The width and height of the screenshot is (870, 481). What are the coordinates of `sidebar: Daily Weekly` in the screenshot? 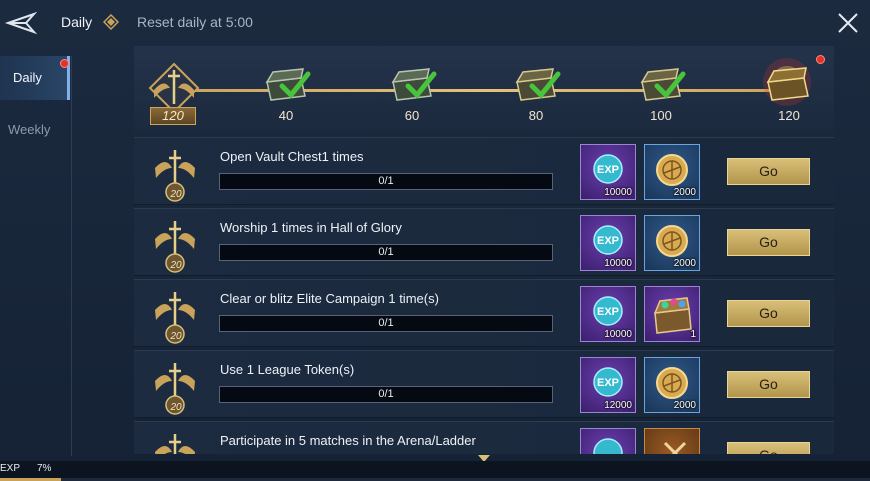 It's located at (36, 256).